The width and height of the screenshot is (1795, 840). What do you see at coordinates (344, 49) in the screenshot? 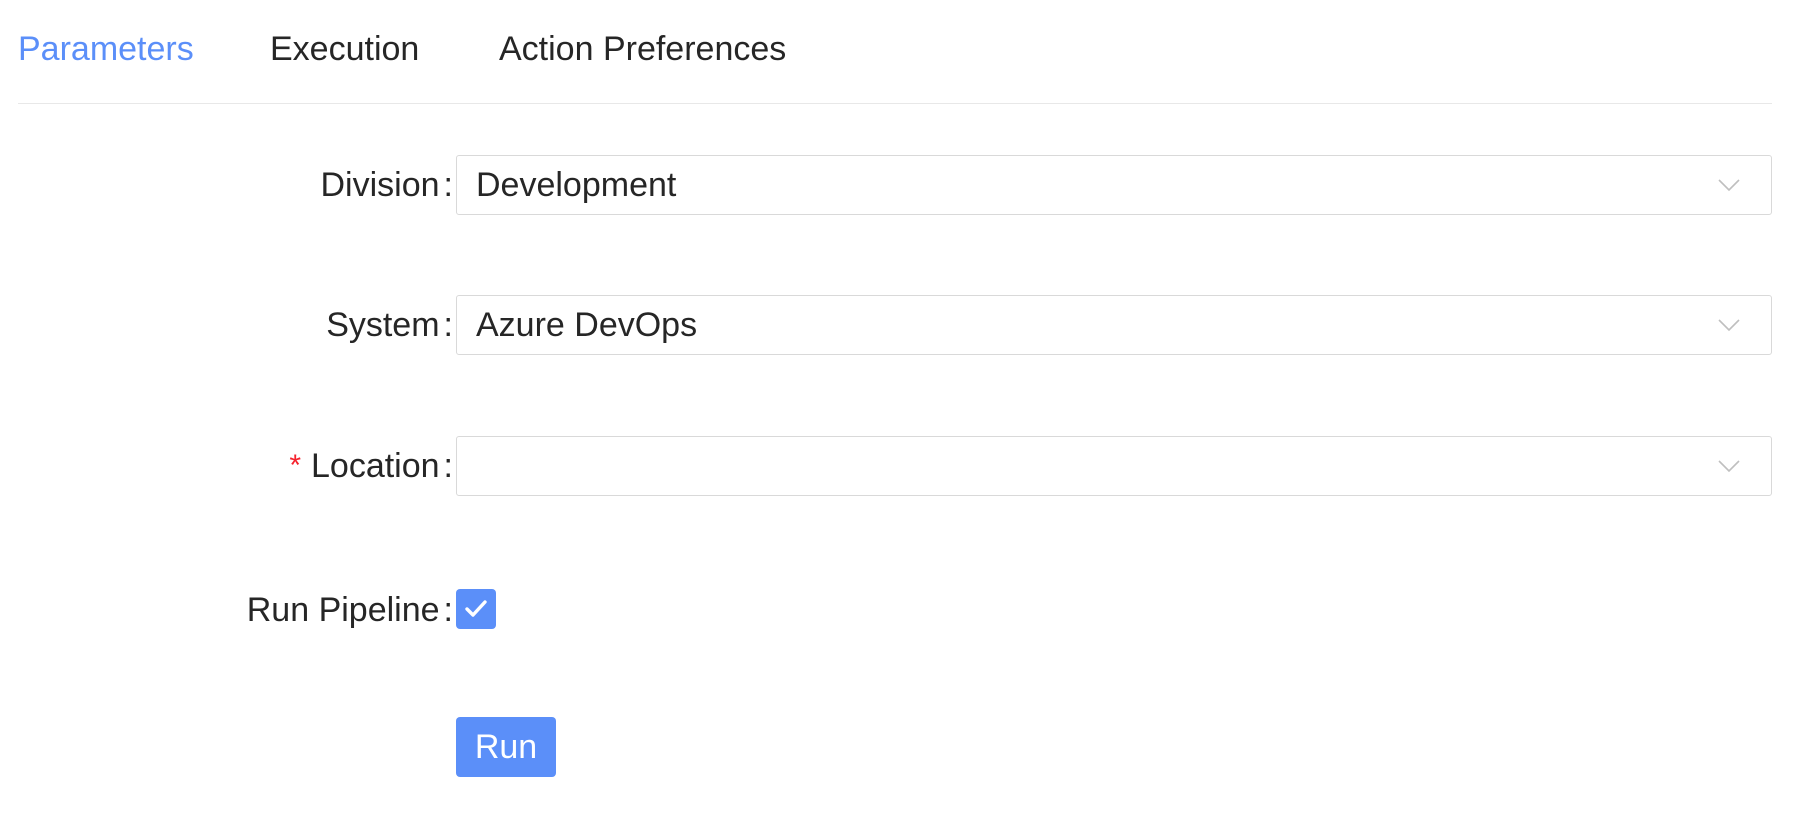
I see `tab-execution: Execution` at bounding box center [344, 49].